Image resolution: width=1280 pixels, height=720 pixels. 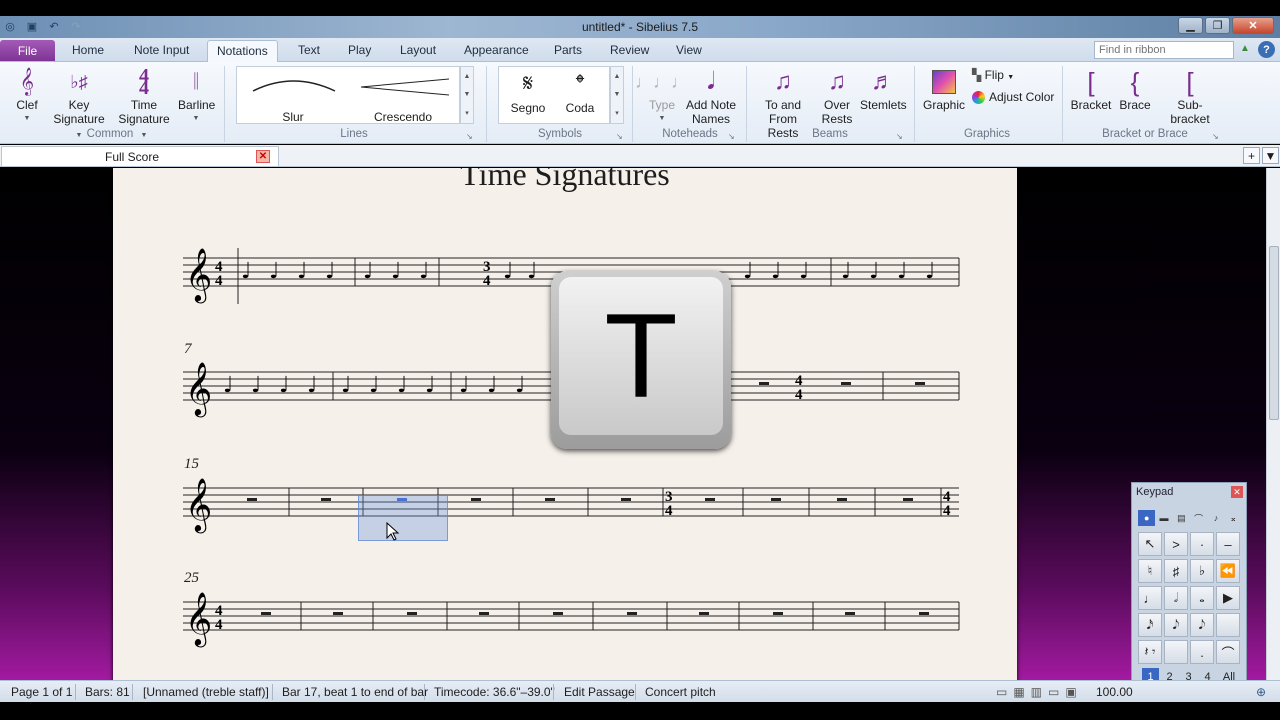 What do you see at coordinates (1261, 692) in the screenshot?
I see `zoom-in-icon: ⊕` at bounding box center [1261, 692].